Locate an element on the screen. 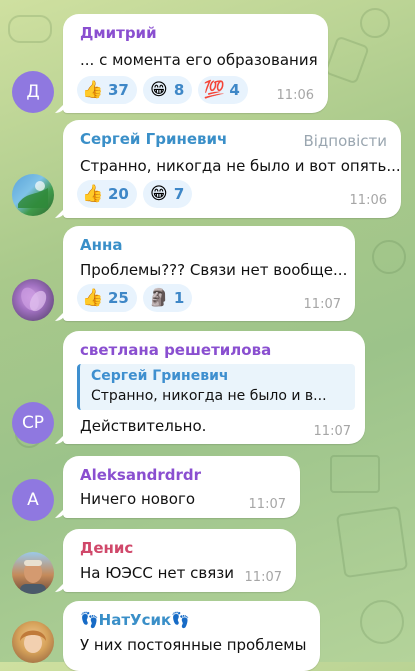 This screenshot has height=671, width=415. reaction-count: 4 is located at coordinates (234, 90).